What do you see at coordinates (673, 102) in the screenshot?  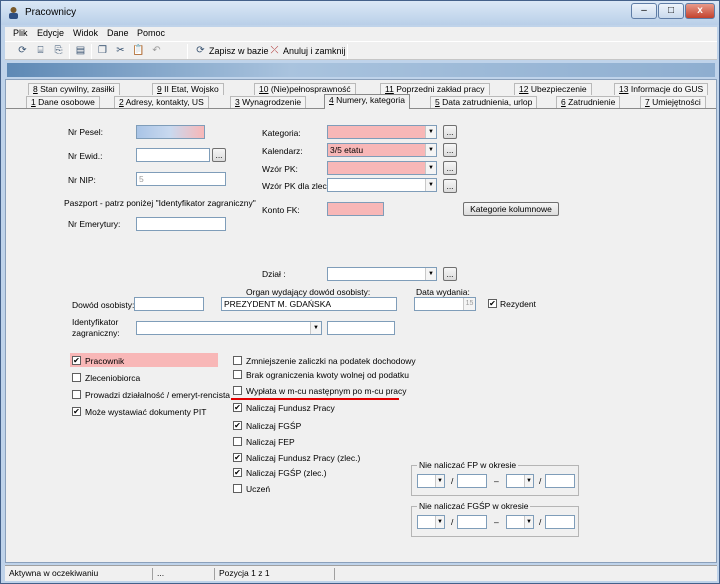 I see `tab-umiejetnosci: 7 Umiejętności` at bounding box center [673, 102].